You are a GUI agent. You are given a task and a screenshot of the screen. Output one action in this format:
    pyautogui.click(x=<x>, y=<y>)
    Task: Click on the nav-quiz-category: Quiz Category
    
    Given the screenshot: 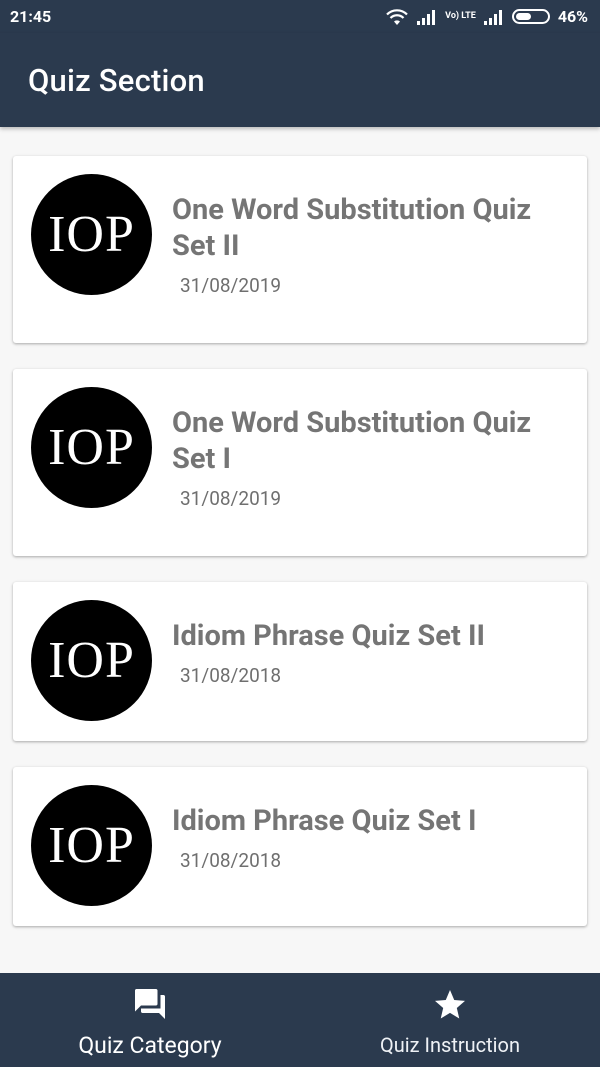 What is the action you would take?
    pyautogui.click(x=150, y=1020)
    